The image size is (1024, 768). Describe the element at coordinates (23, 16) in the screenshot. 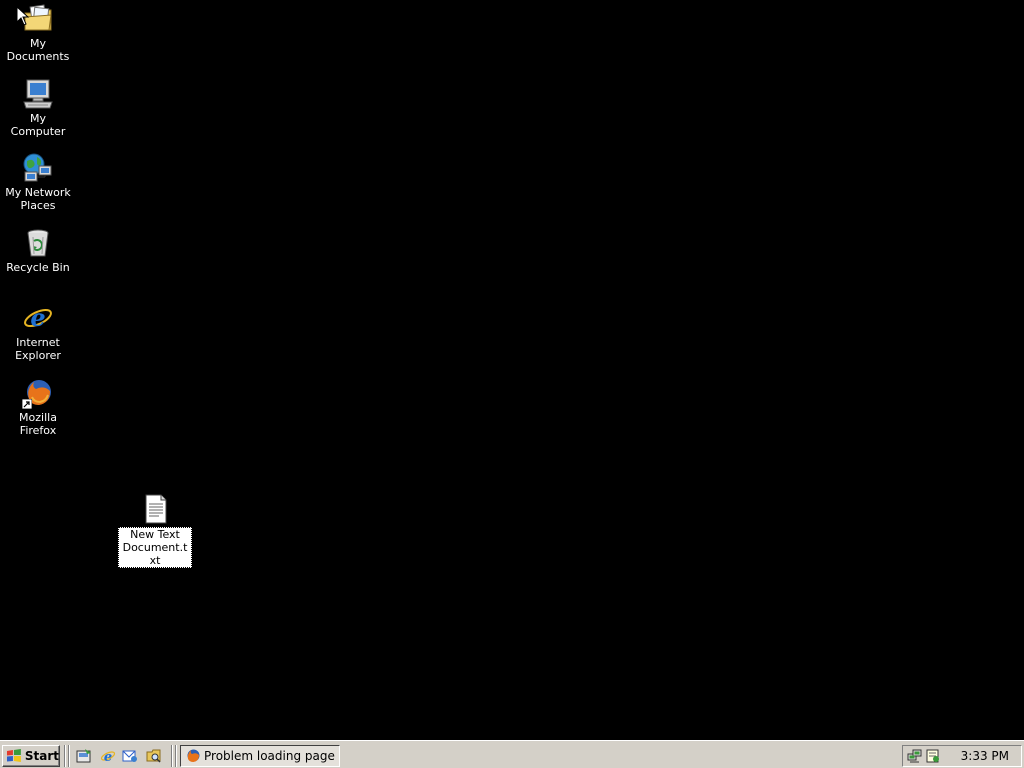

I see `mouse-cursor-icon` at that location.